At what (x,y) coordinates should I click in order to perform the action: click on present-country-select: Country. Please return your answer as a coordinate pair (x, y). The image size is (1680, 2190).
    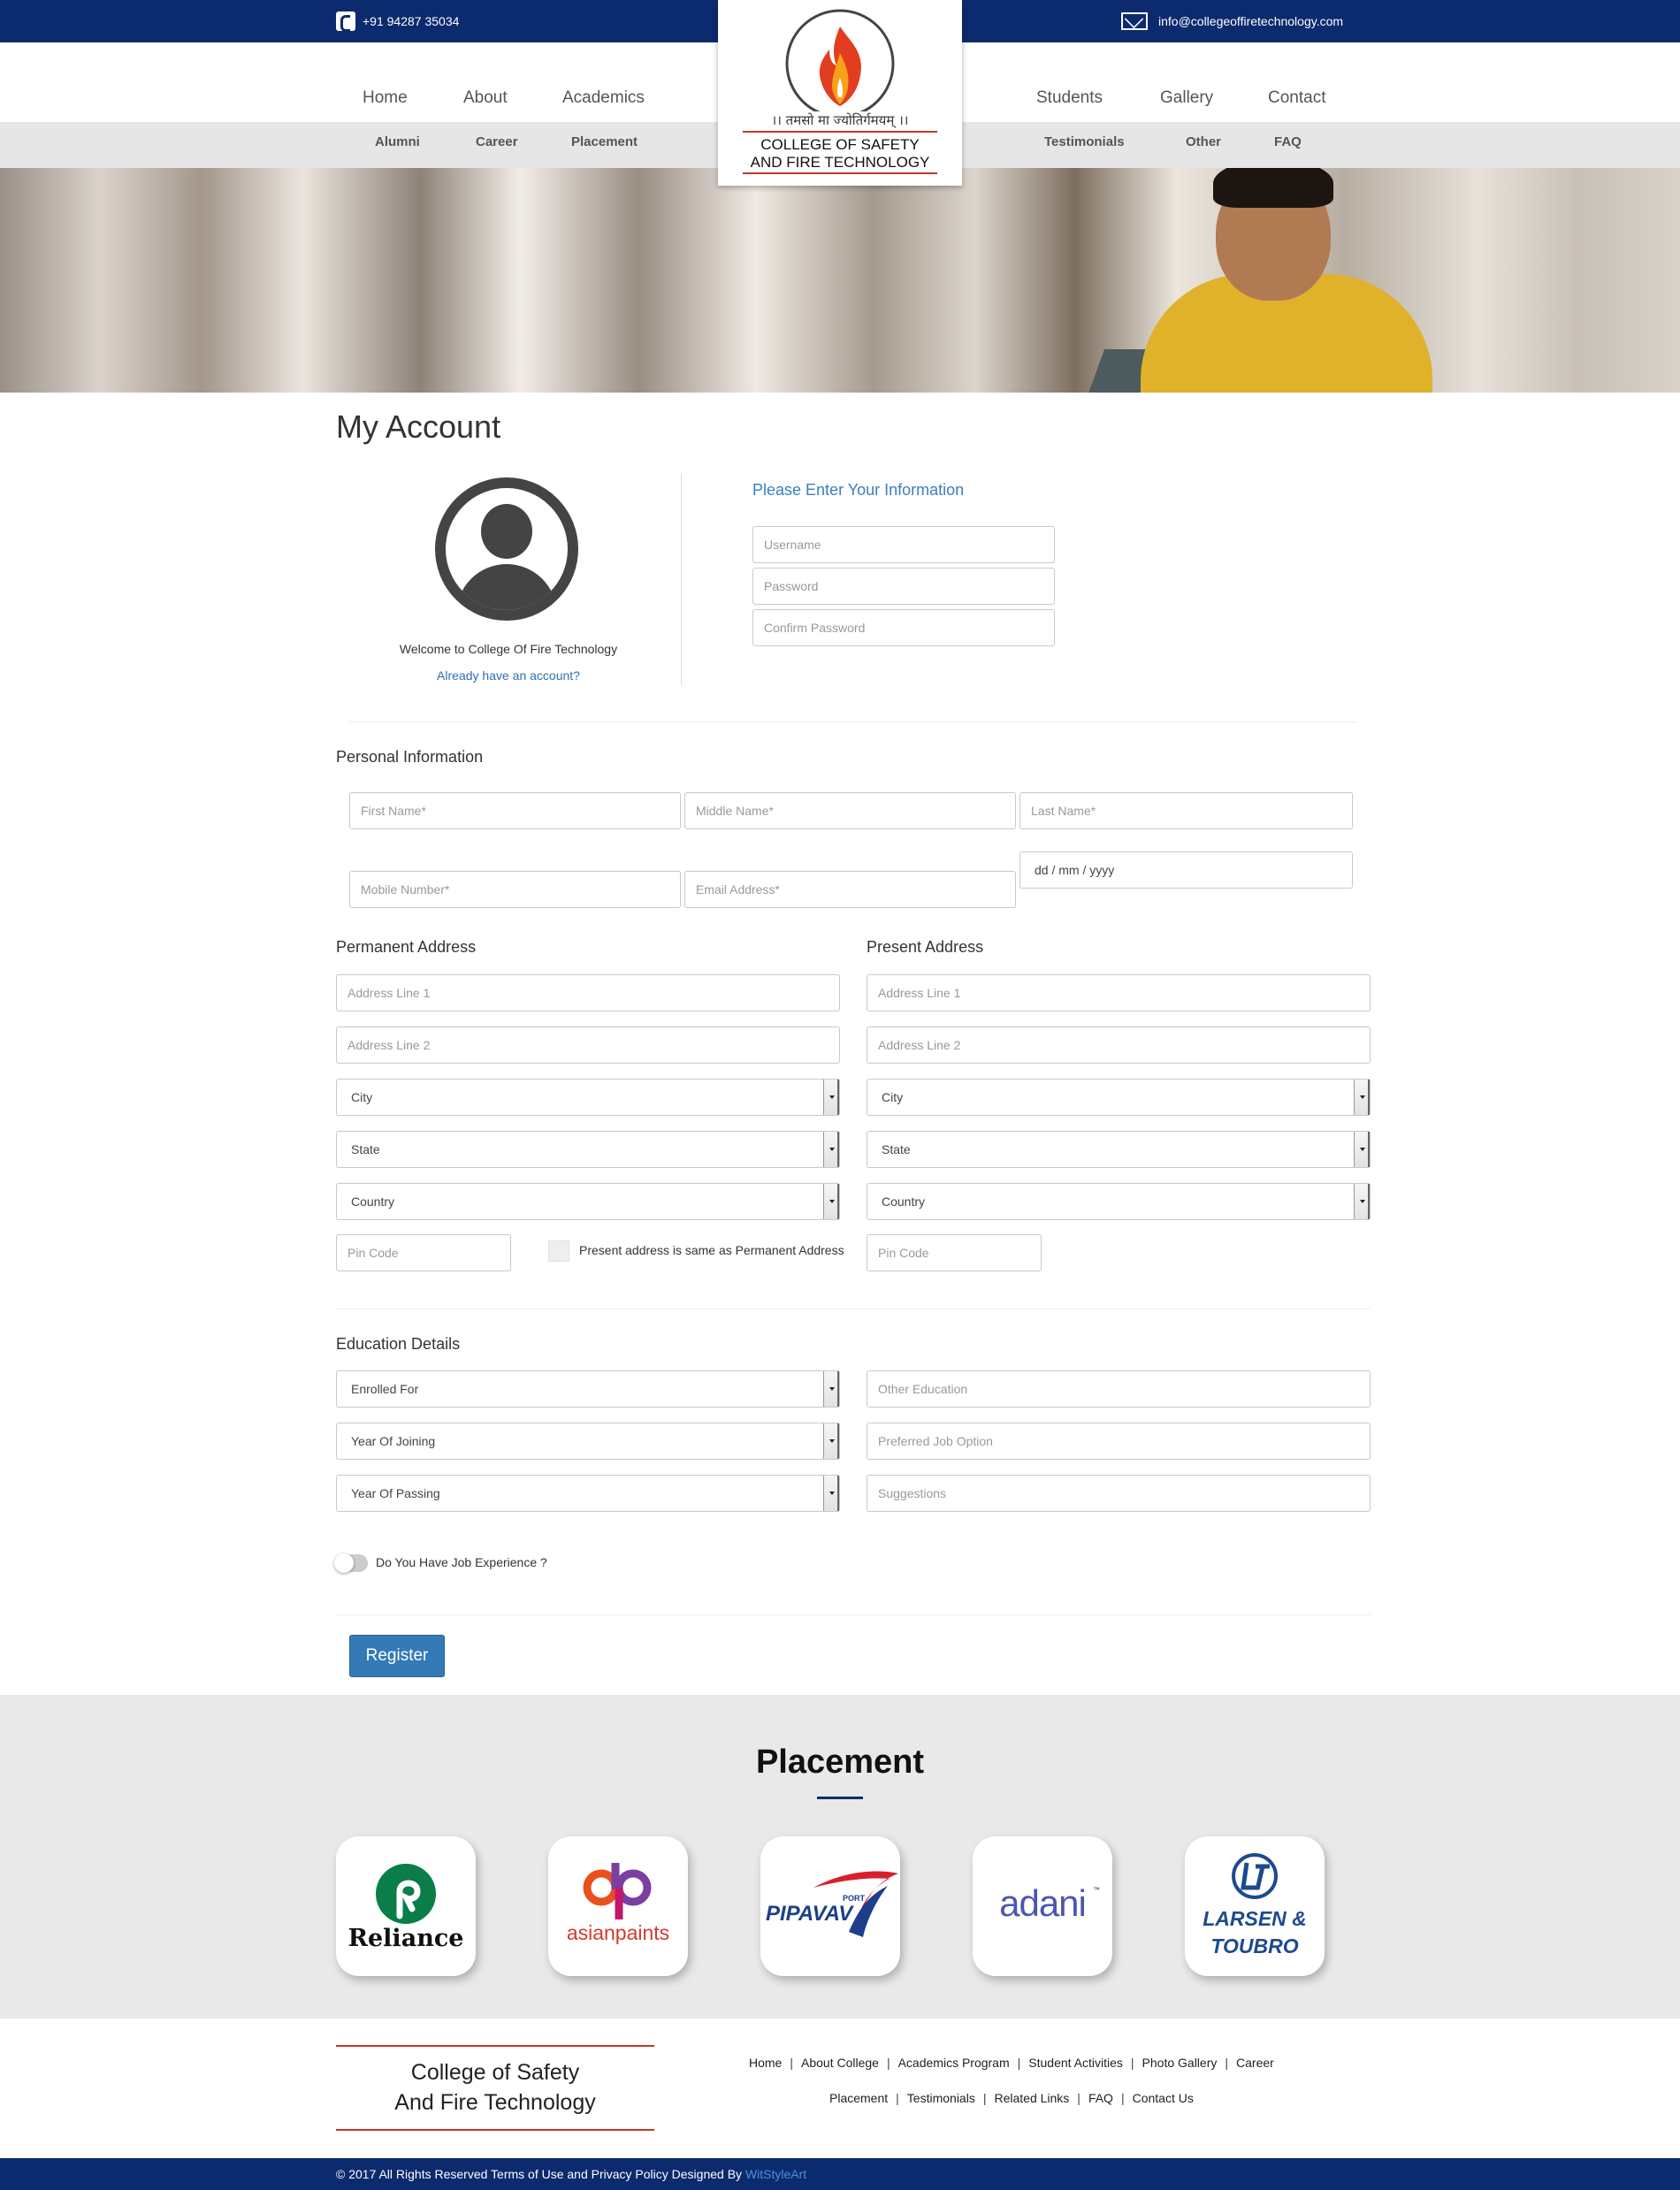
    Looking at the image, I should click on (1119, 1202).